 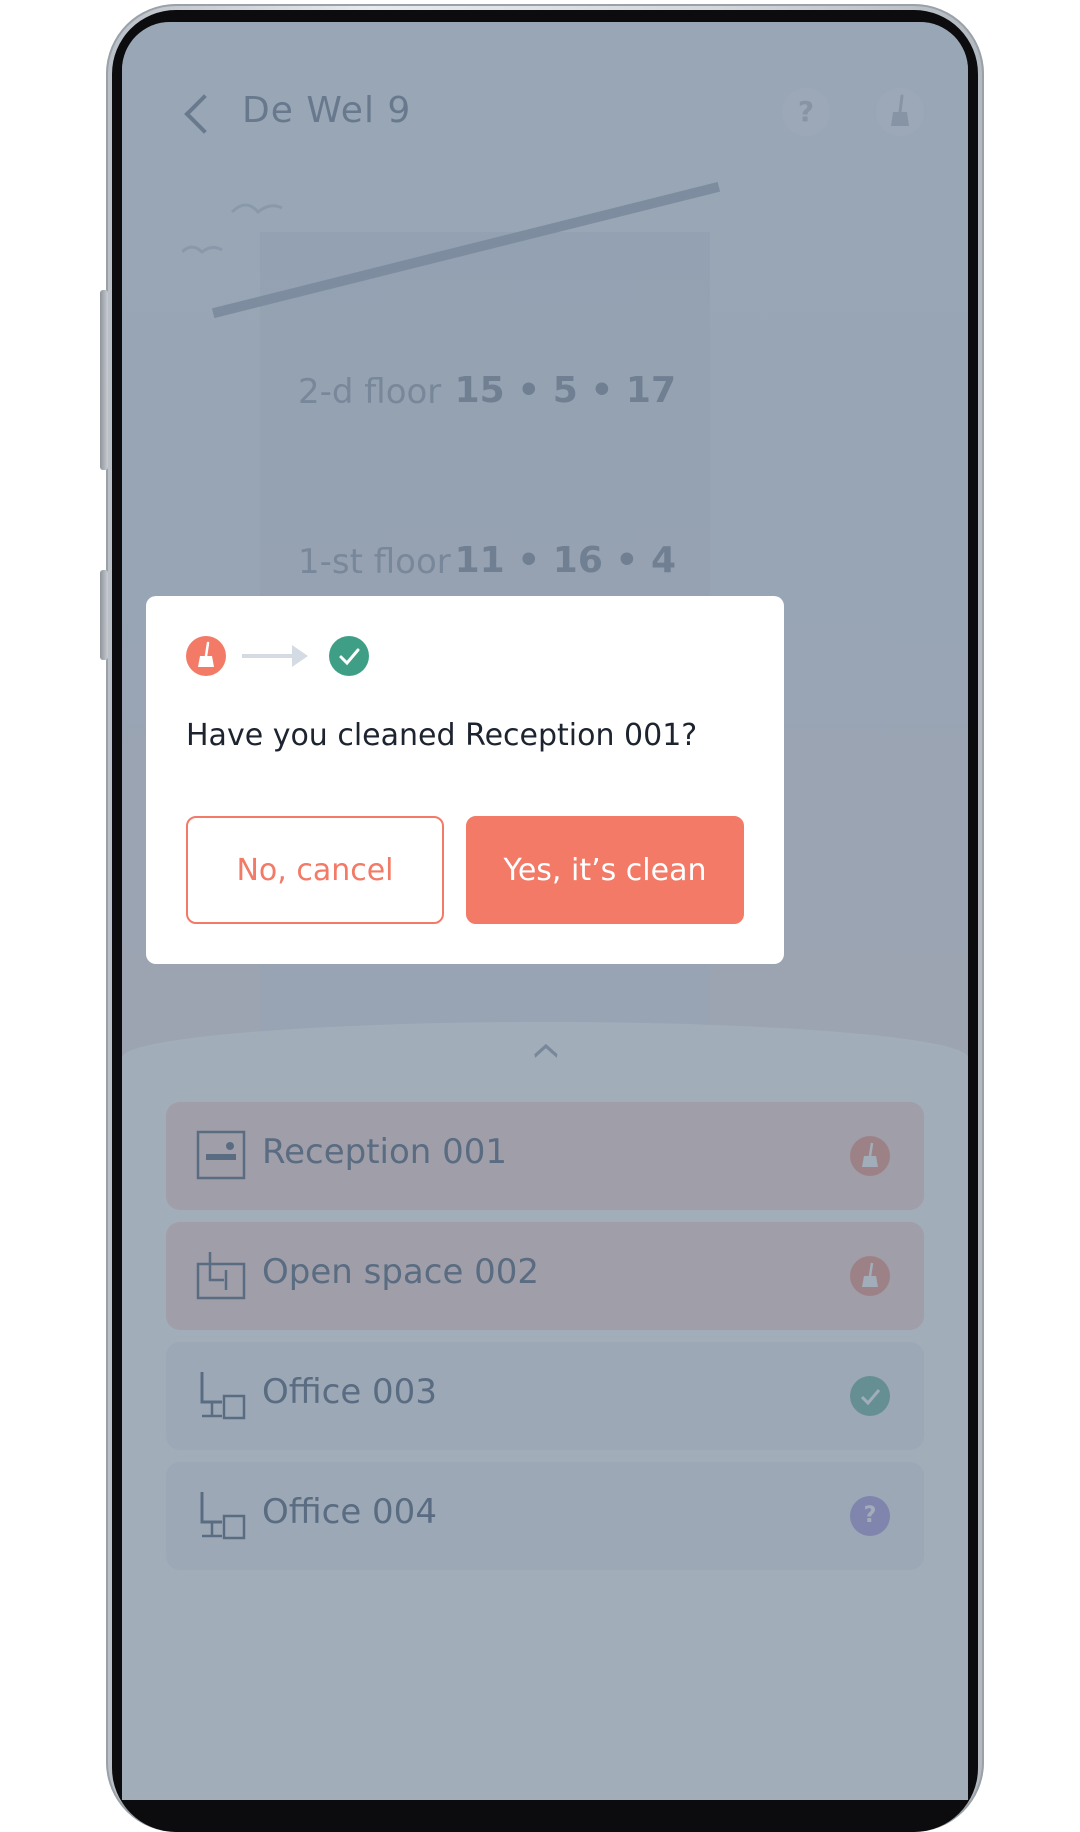 I want to click on arrow-right-icon, so click(x=275, y=656).